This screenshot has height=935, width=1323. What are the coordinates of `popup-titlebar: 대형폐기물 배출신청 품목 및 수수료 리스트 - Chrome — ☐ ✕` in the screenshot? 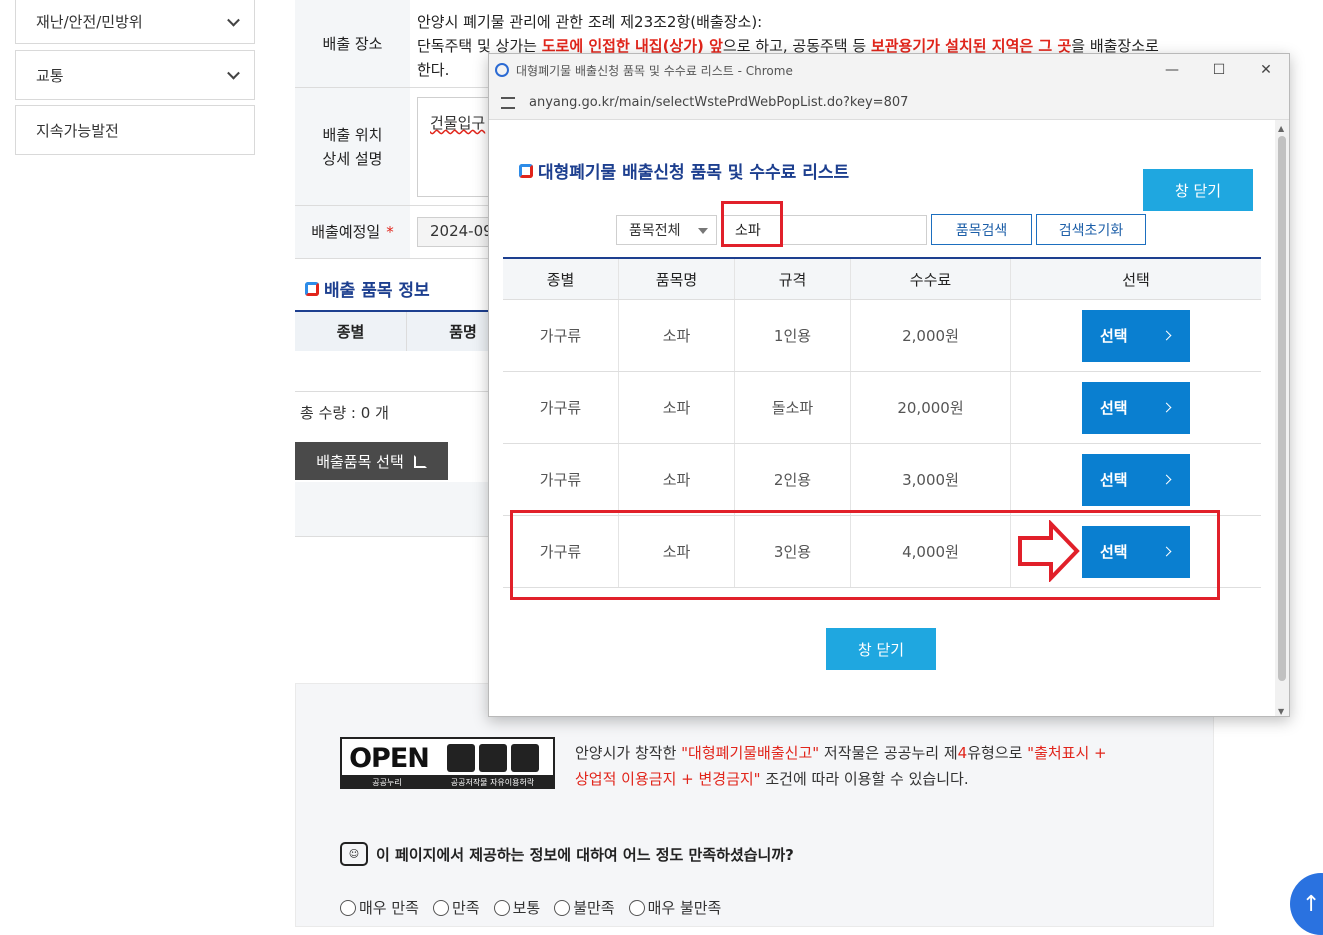 It's located at (889, 70).